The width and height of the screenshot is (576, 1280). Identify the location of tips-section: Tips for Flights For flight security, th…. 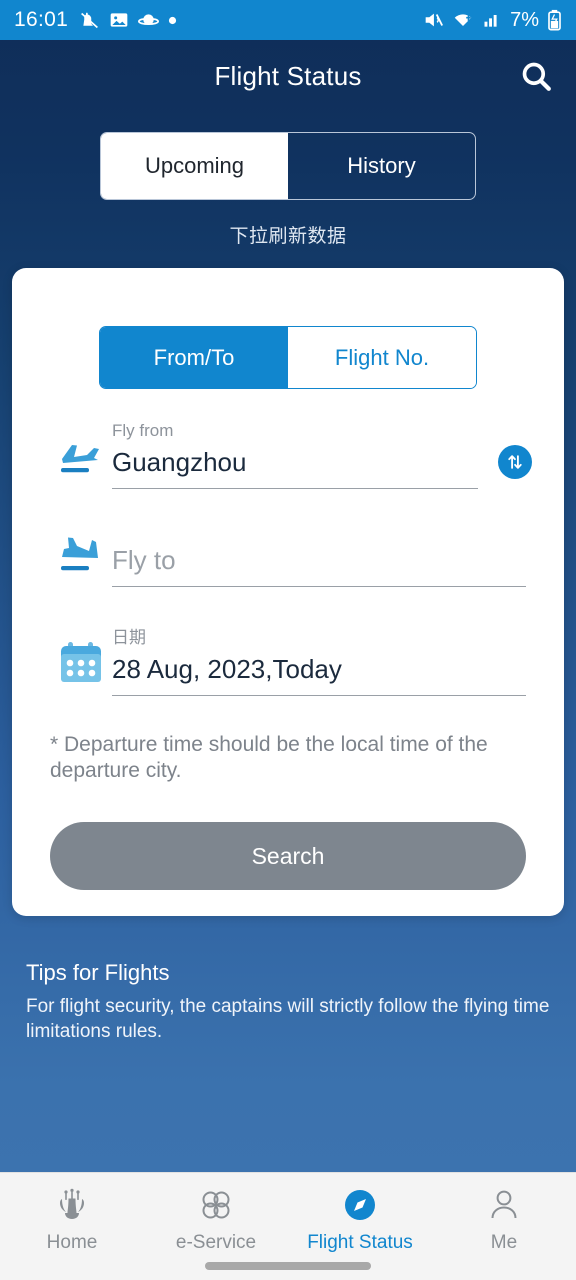
(289, 1002).